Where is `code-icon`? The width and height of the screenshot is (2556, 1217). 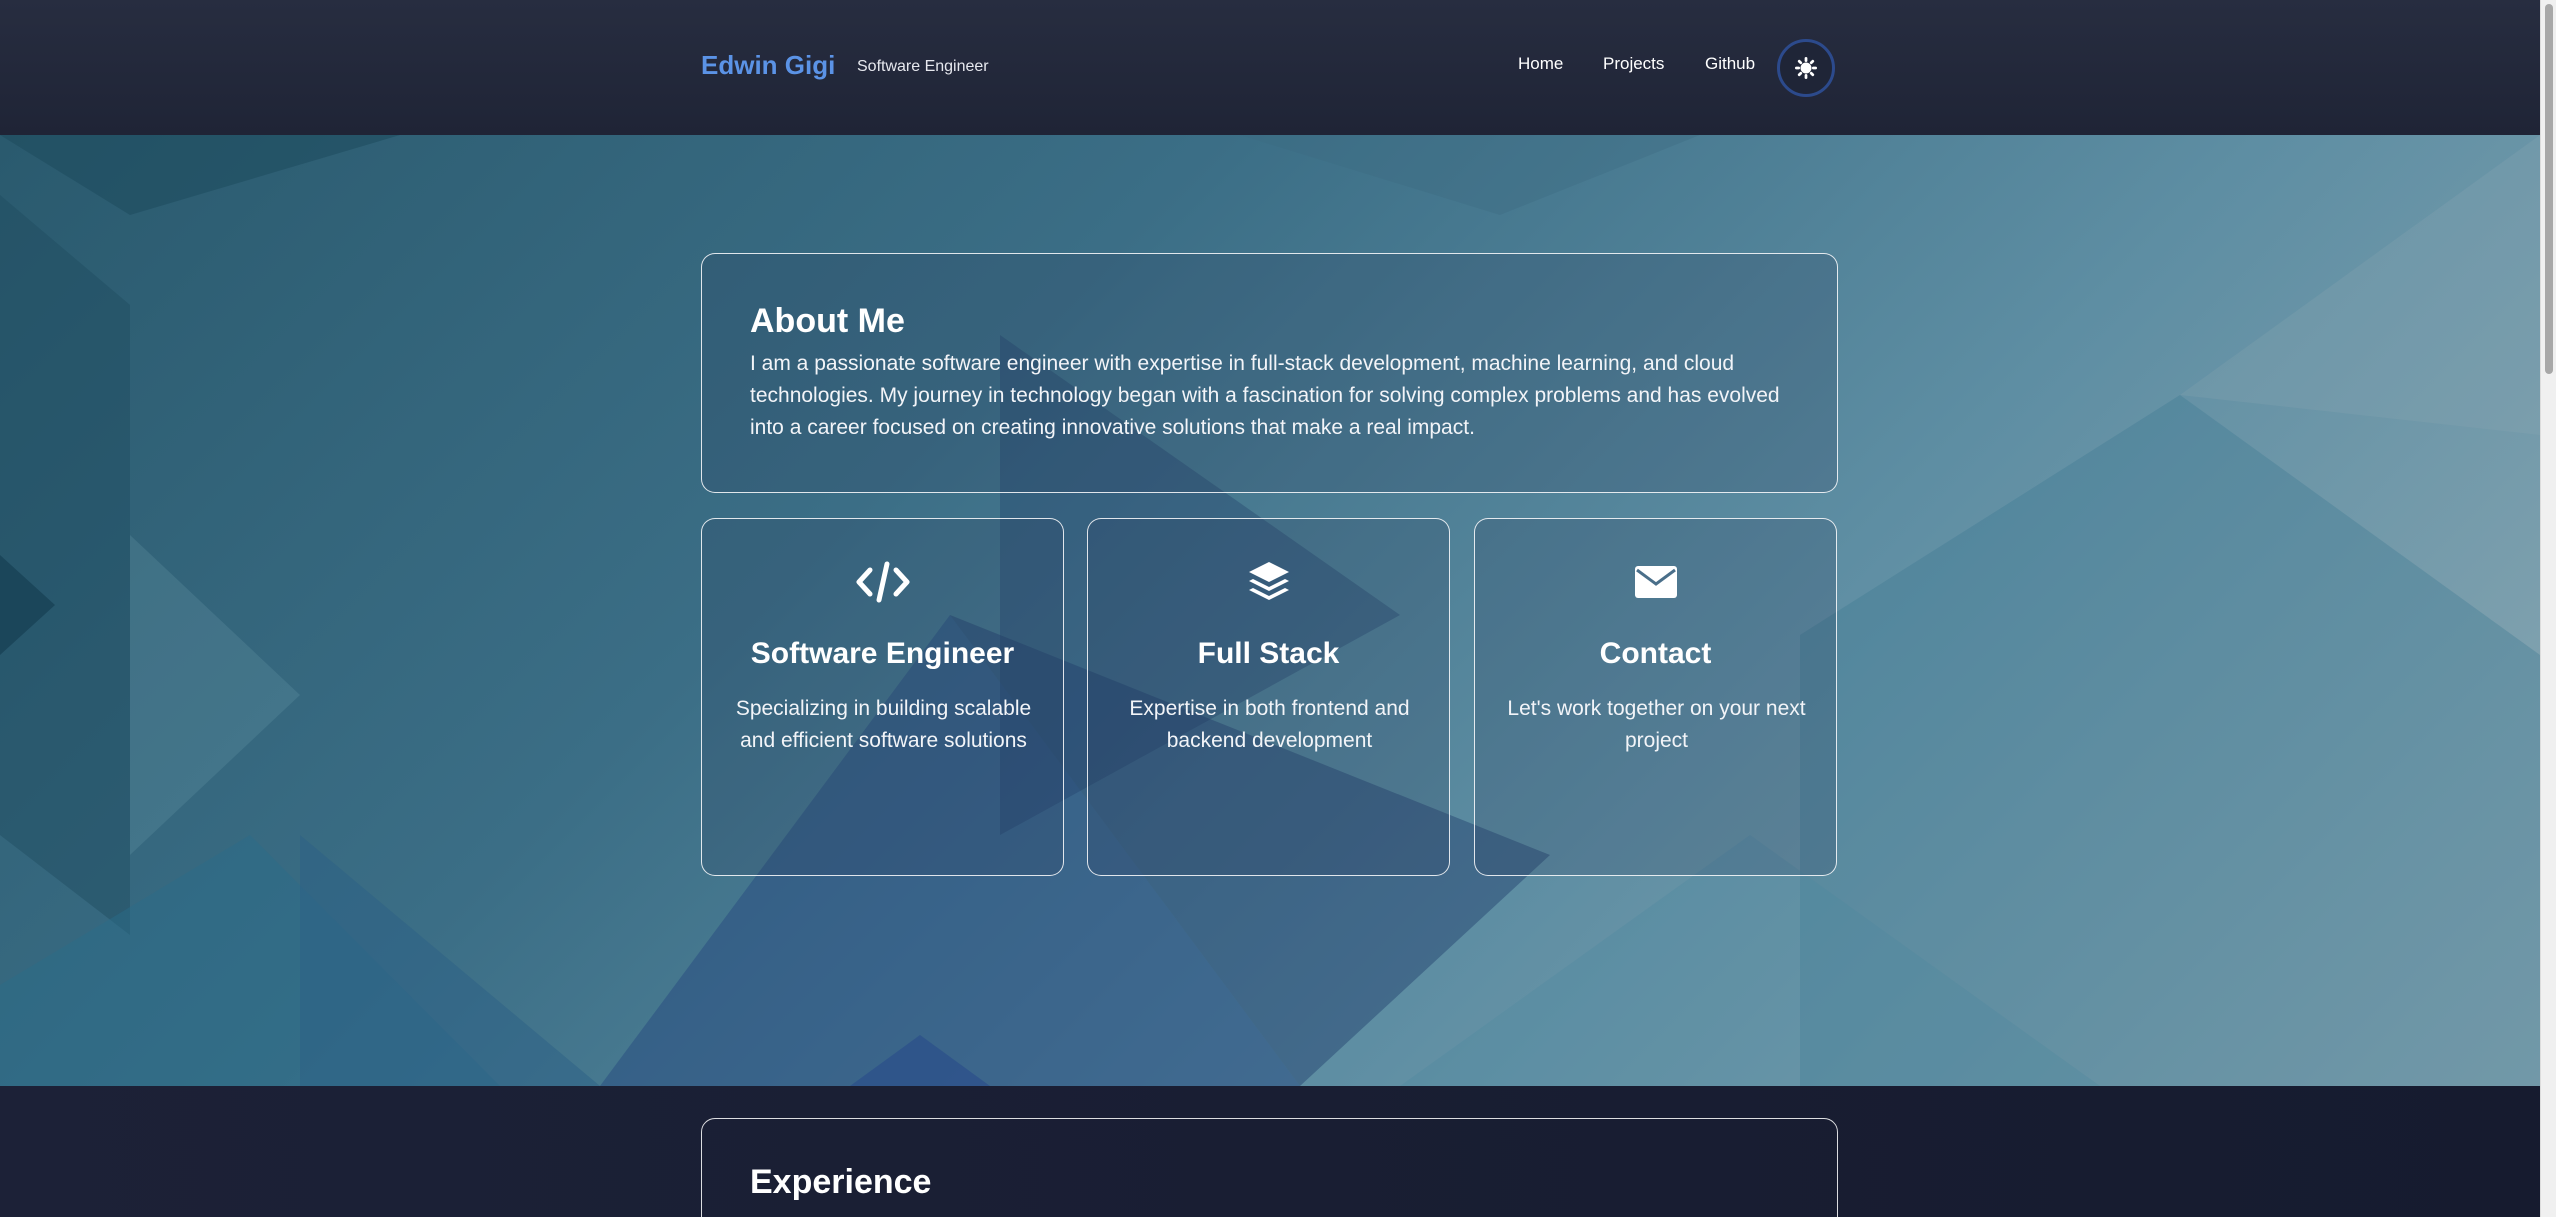
code-icon is located at coordinates (882, 582).